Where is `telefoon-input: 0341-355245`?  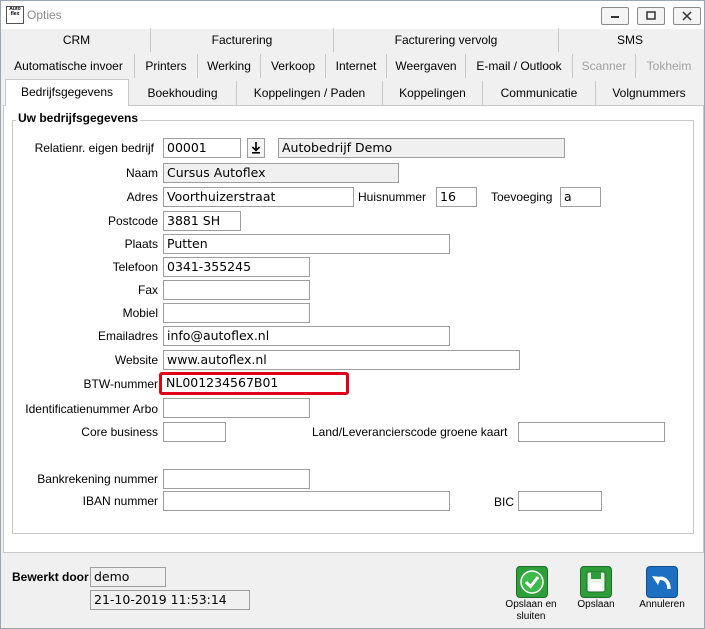
telefoon-input: 0341-355245 is located at coordinates (236, 267).